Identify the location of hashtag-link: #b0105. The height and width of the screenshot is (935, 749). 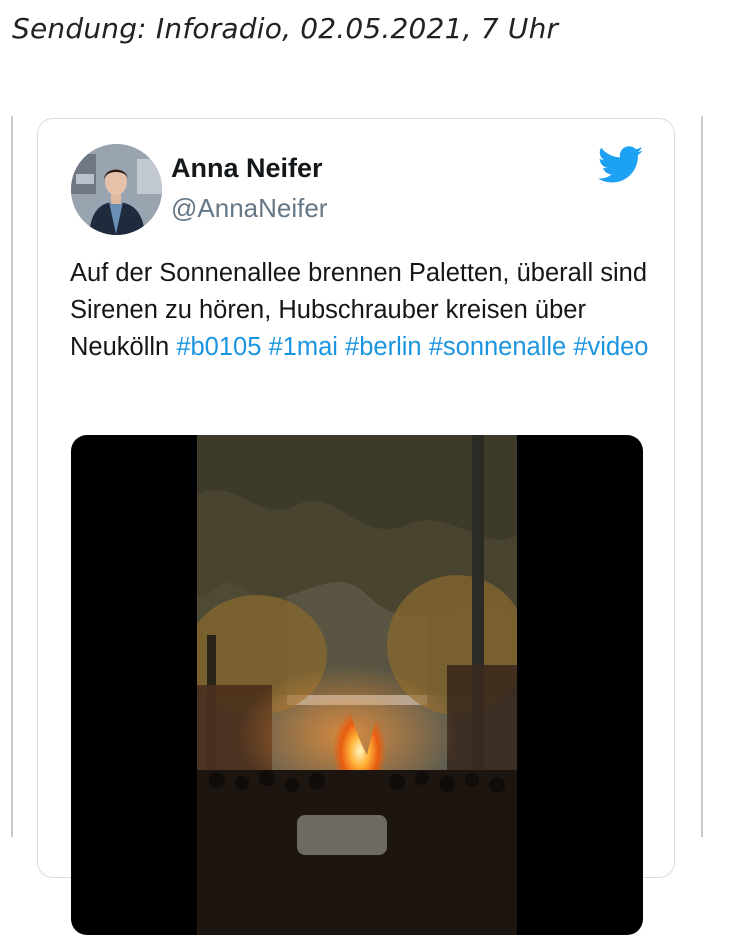
(218, 347).